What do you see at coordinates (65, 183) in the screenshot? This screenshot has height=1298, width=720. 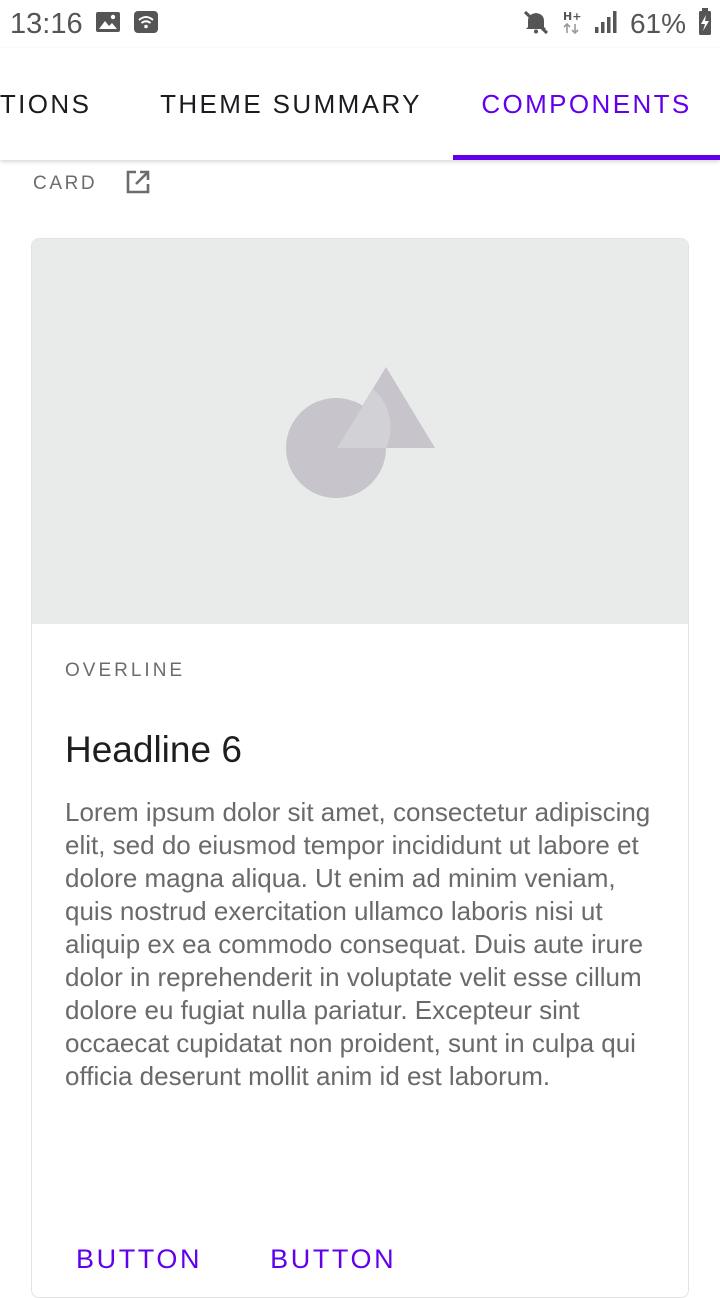 I see `section-title: CARD` at bounding box center [65, 183].